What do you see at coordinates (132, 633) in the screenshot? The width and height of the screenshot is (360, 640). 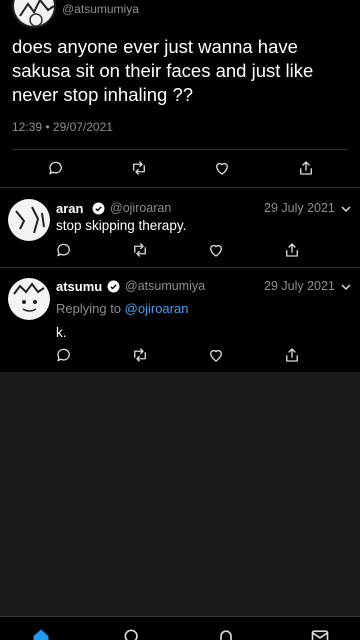 I see `search-icon` at bounding box center [132, 633].